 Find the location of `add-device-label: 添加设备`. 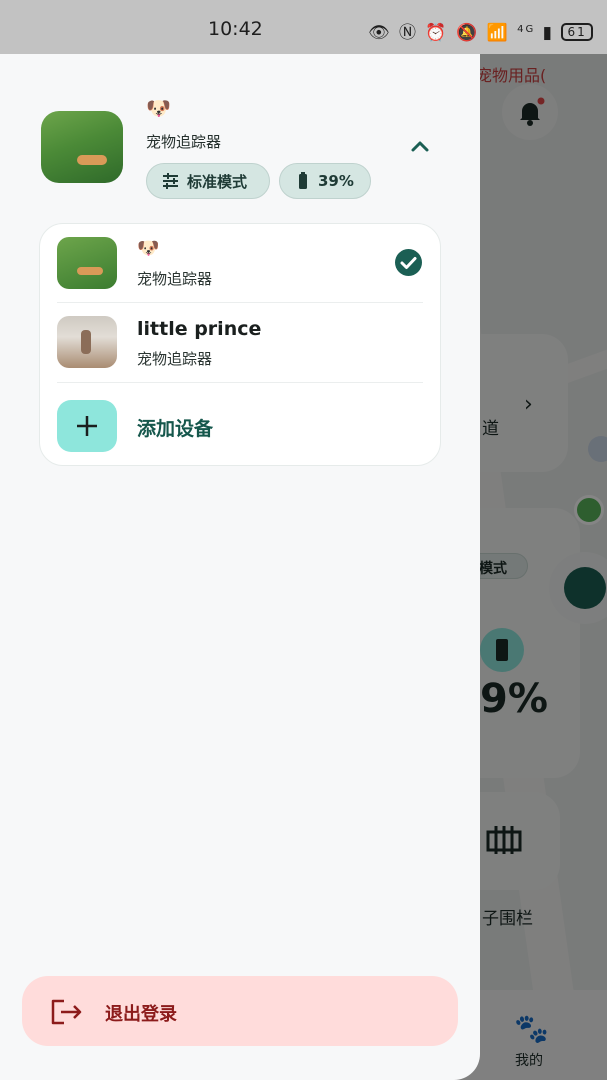

add-device-label: 添加设备 is located at coordinates (175, 427).